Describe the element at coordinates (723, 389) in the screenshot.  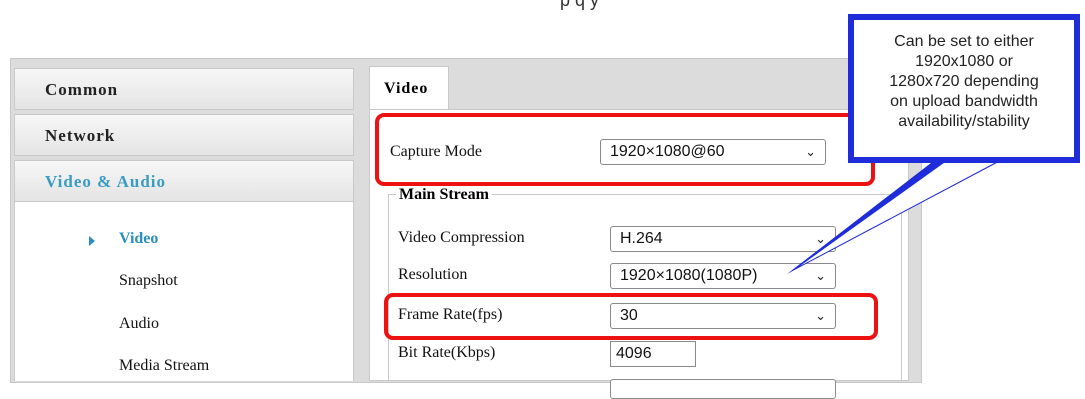
I see `partial-select` at that location.